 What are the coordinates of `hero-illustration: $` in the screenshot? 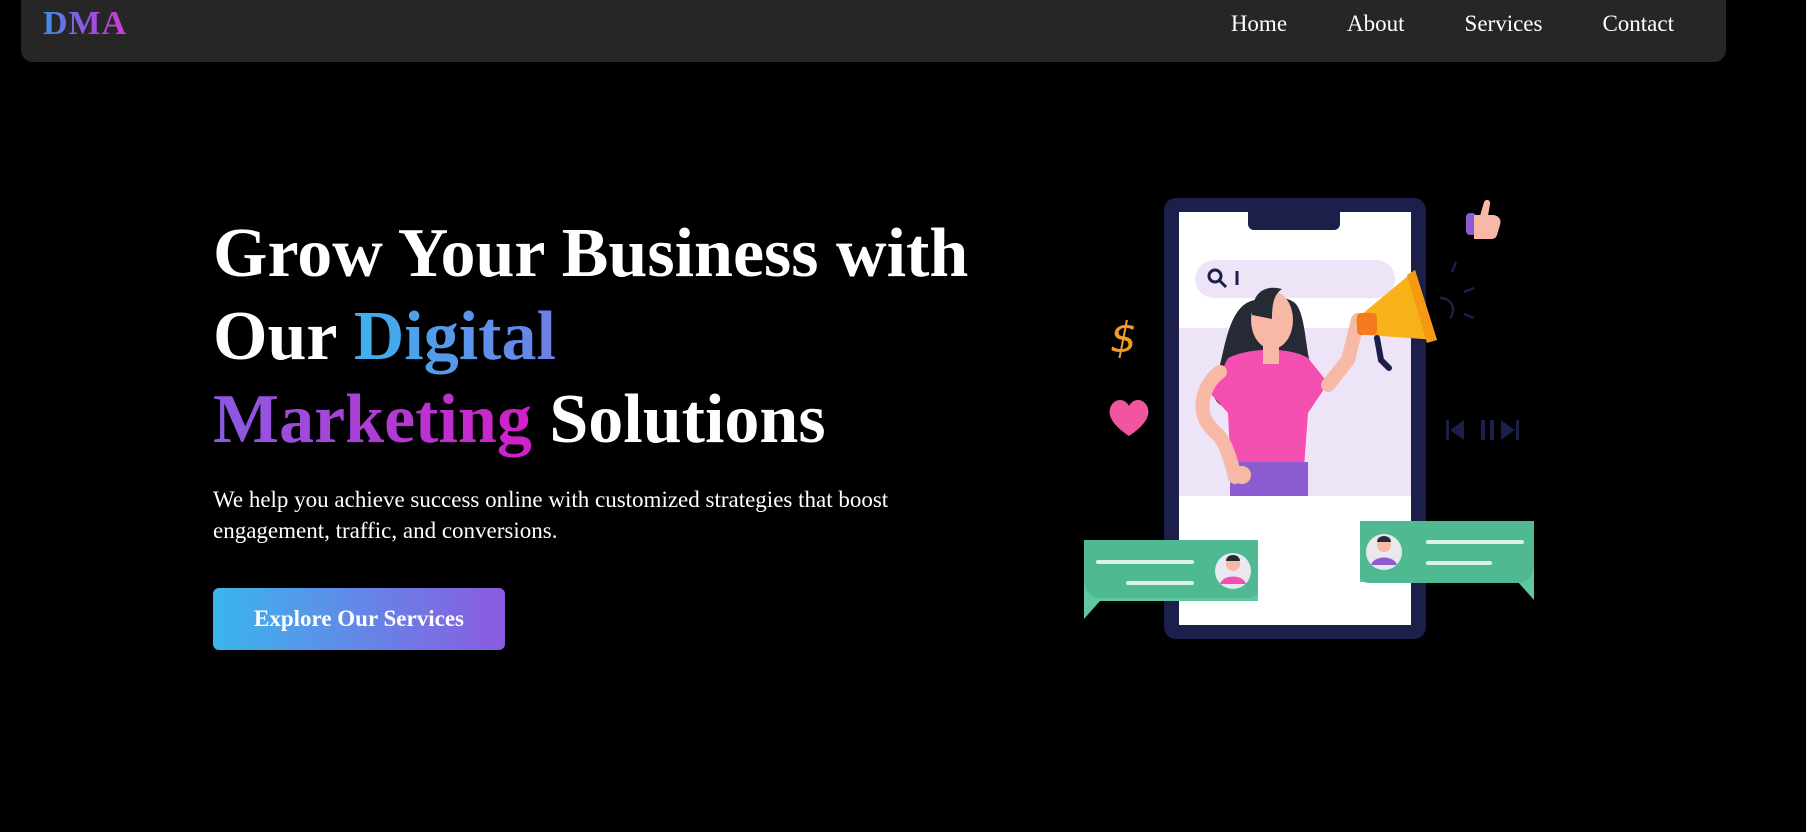 It's located at (1309, 418).